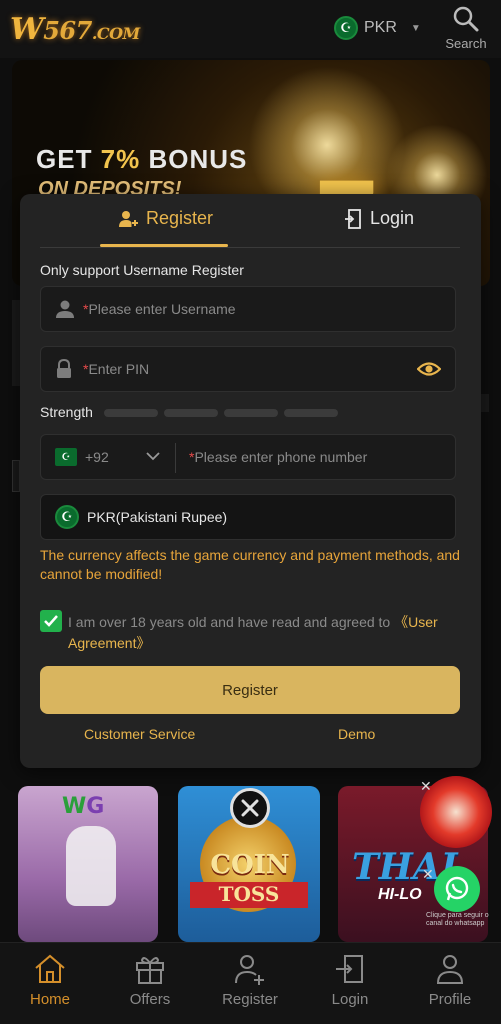  Describe the element at coordinates (164, 245) in the screenshot. I see `active-tab-indicator` at that location.